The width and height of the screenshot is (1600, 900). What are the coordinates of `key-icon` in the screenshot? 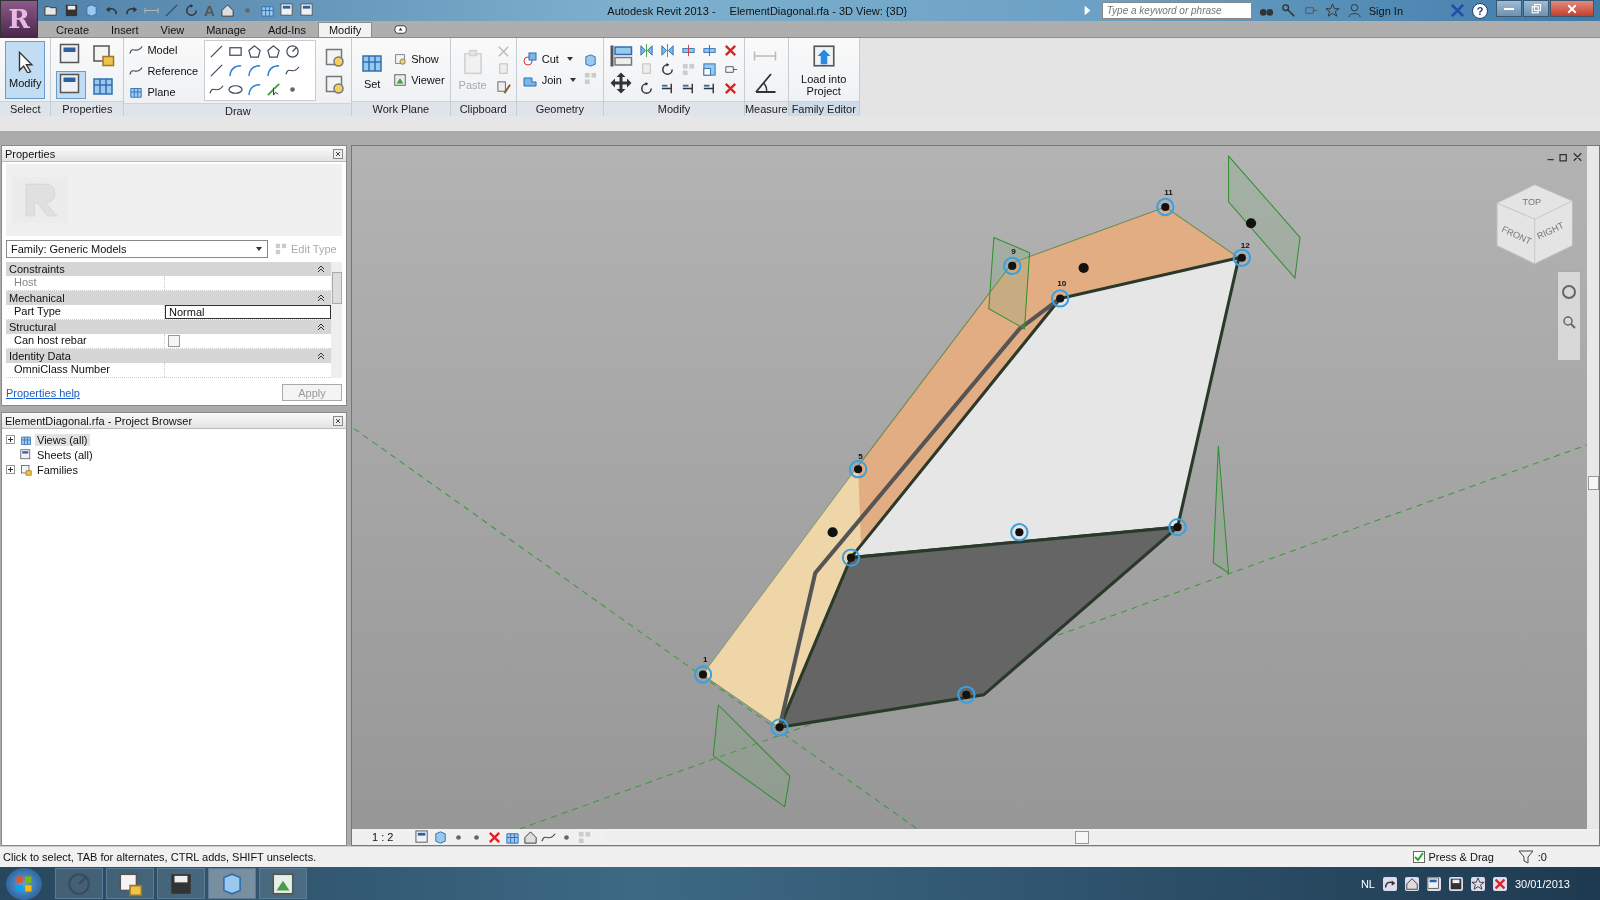 It's located at (1288, 10).